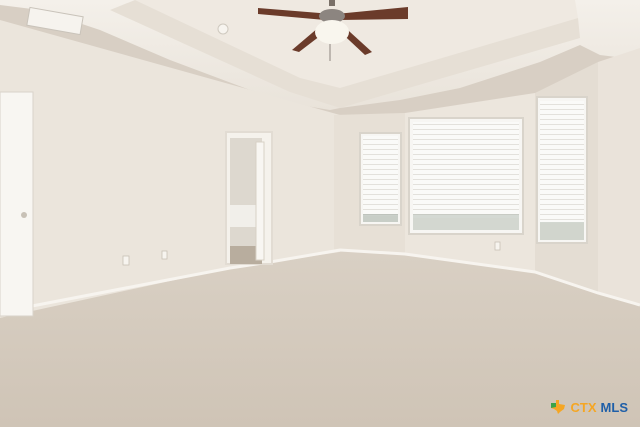 This screenshot has width=640, height=427. I want to click on window-right, so click(562, 170).